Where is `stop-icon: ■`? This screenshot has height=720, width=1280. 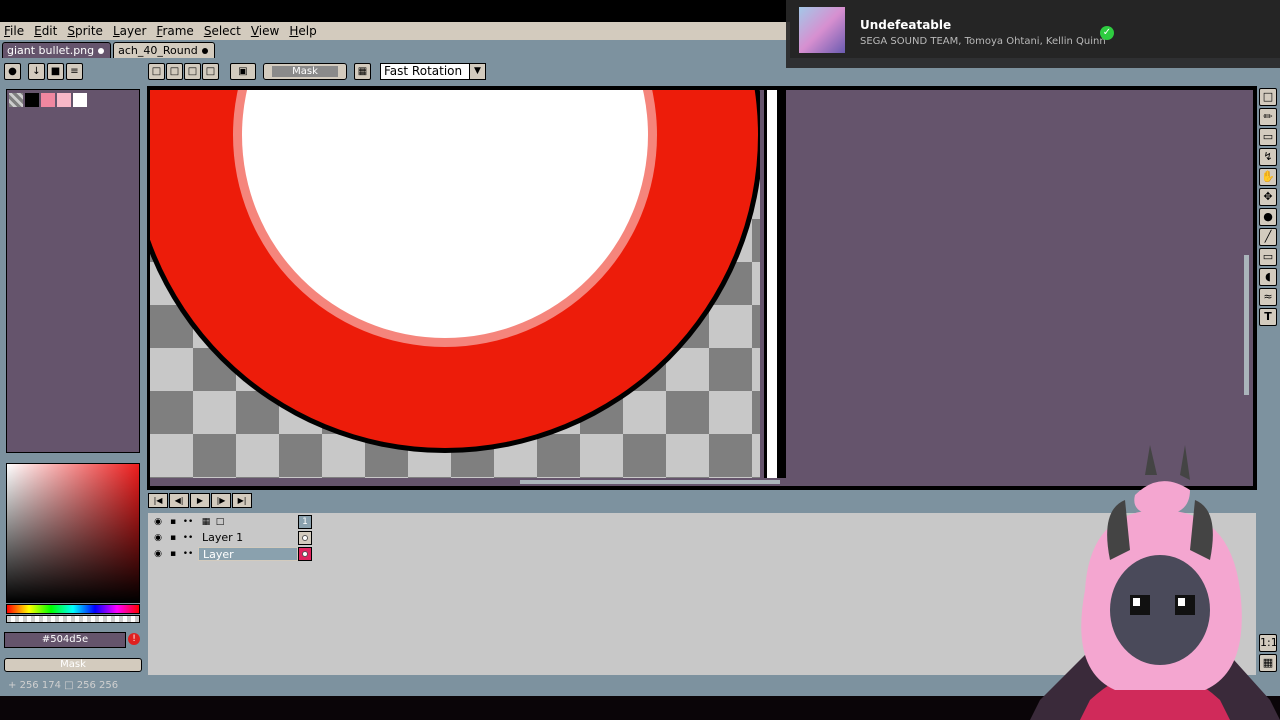 stop-icon: ■ is located at coordinates (55, 71).